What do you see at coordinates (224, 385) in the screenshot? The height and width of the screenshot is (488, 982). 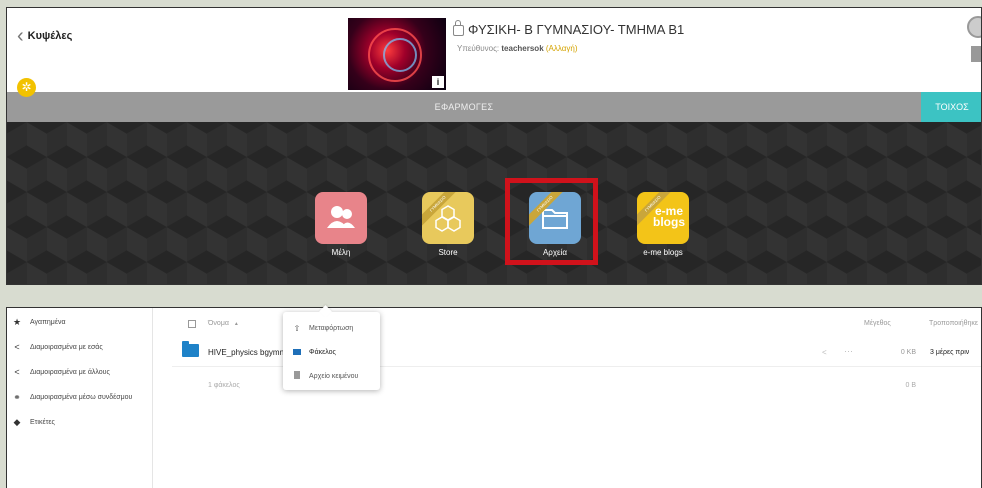 I see `summary-count: 1 φάκελος` at bounding box center [224, 385].